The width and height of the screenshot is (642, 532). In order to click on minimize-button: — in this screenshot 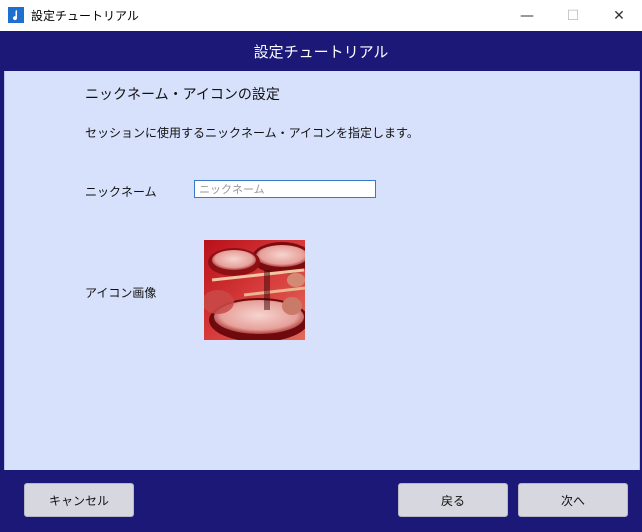, I will do `click(527, 15)`.